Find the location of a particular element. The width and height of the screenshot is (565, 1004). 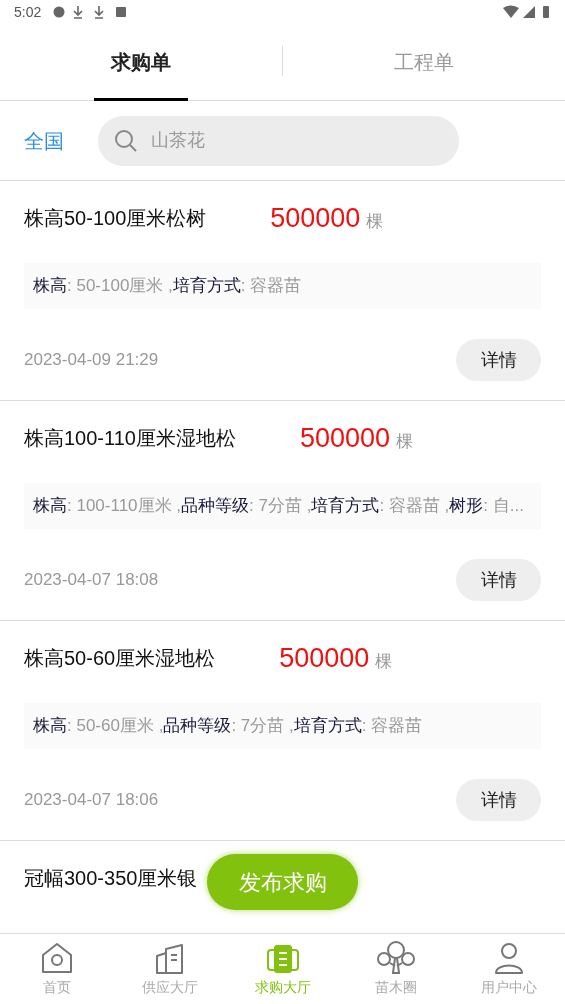

record-icon is located at coordinates (59, 12).